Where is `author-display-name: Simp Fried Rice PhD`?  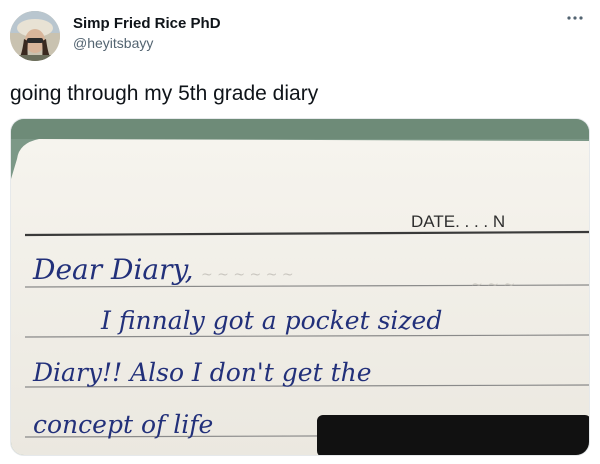 author-display-name: Simp Fried Rice PhD is located at coordinates (147, 24).